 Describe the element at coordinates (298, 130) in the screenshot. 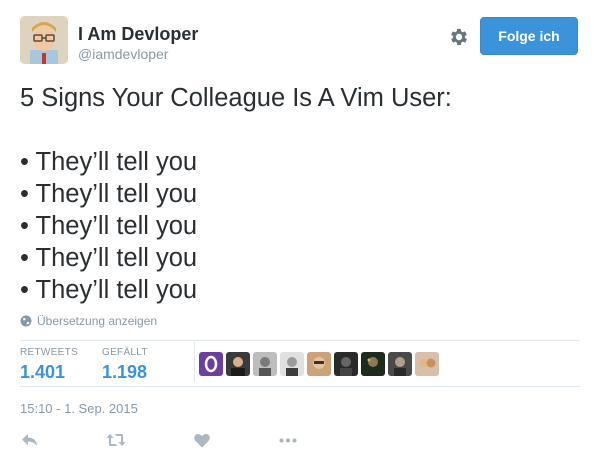

I see `line-break` at that location.